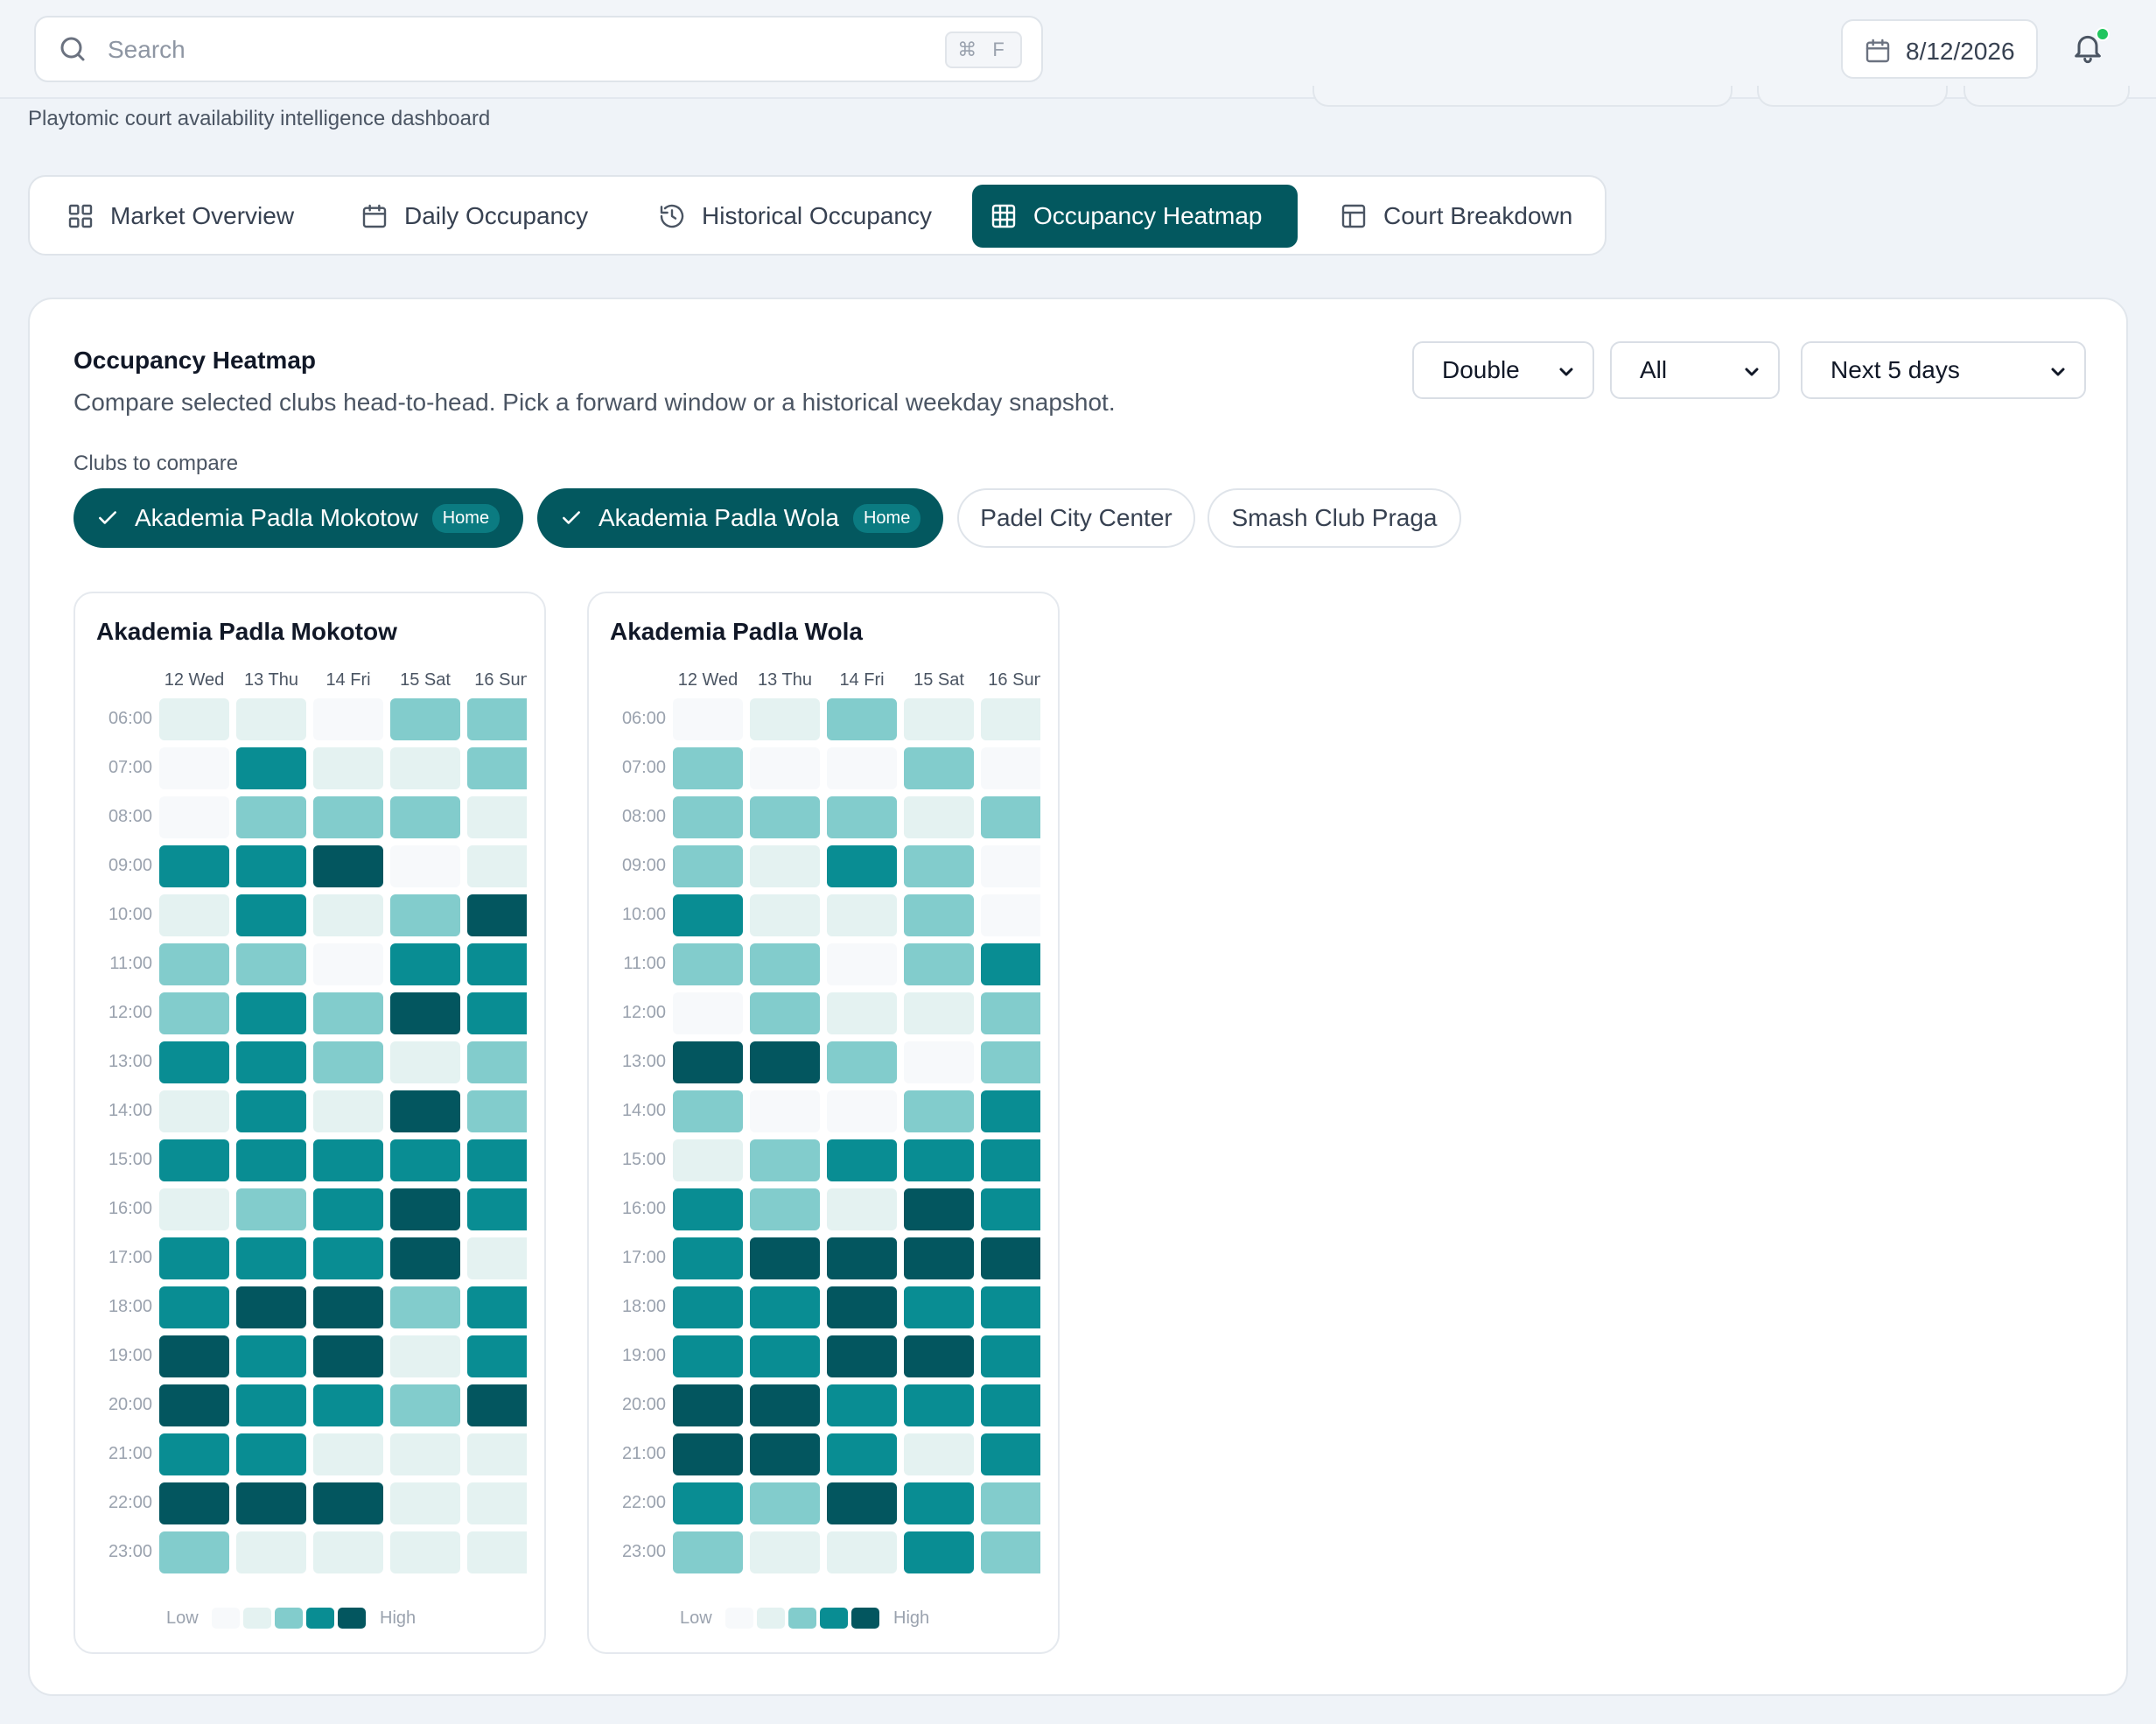  I want to click on club-chip-smash-club-praga: Smash Club Praga, so click(1334, 518).